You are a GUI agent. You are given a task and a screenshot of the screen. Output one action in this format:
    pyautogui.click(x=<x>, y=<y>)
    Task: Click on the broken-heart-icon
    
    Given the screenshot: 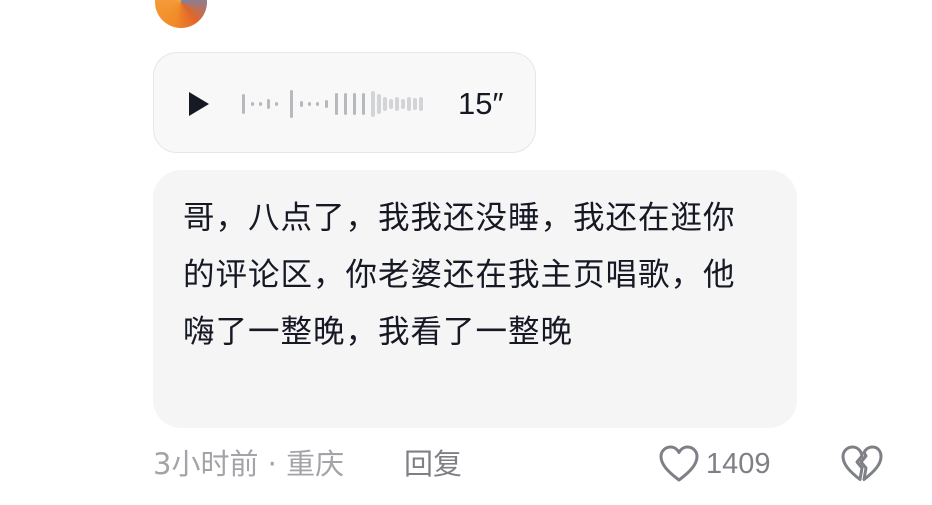 What is the action you would take?
    pyautogui.click(x=862, y=463)
    